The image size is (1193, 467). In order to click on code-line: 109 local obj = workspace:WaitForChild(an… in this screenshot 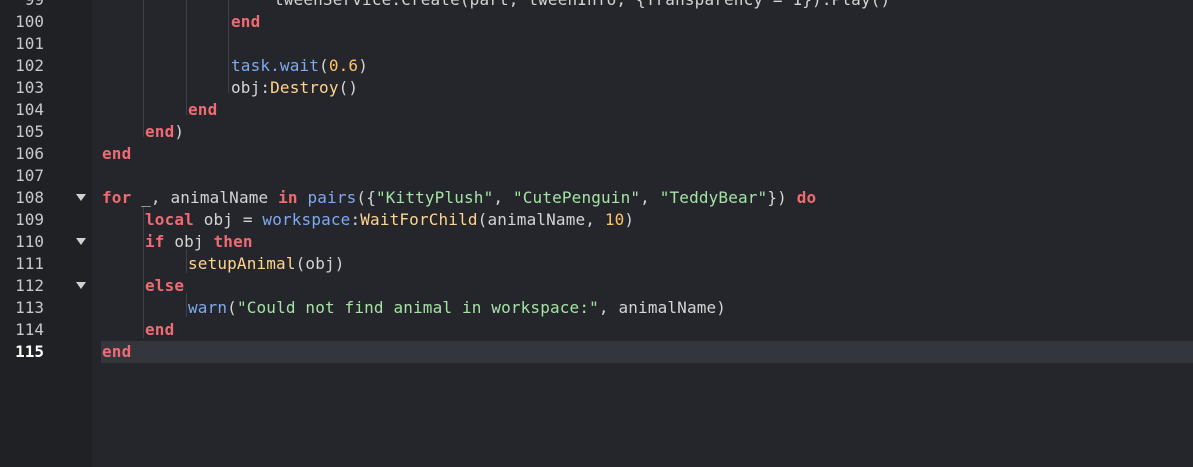, I will do `click(596, 220)`.